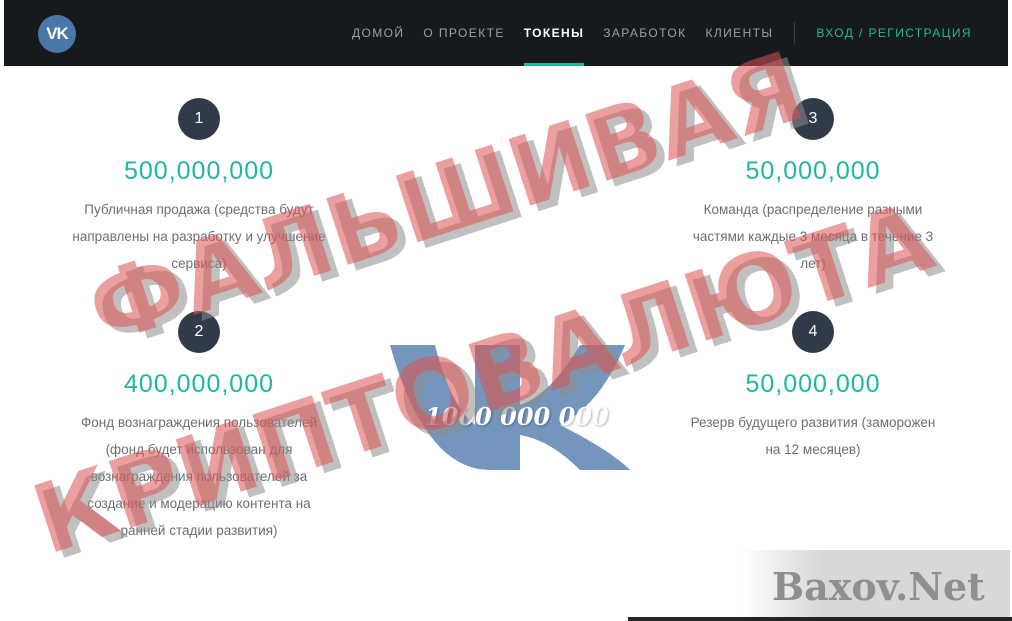 The image size is (1012, 621). I want to click on token-amount: 500,000,000, so click(199, 171).